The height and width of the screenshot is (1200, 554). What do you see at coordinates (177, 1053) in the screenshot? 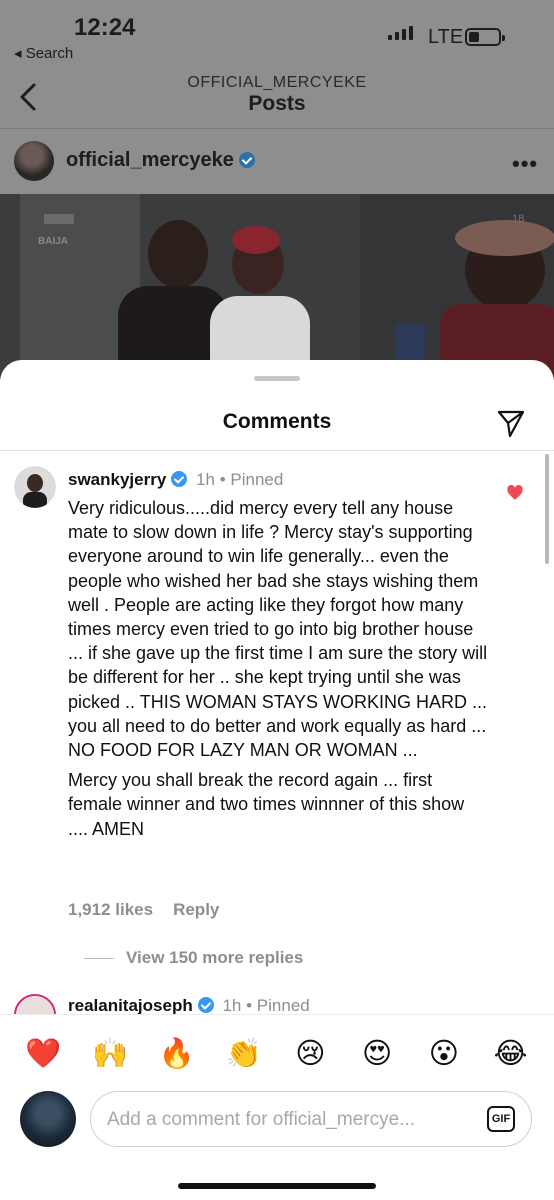
I see `emoji-fire-button: 🔥` at bounding box center [177, 1053].